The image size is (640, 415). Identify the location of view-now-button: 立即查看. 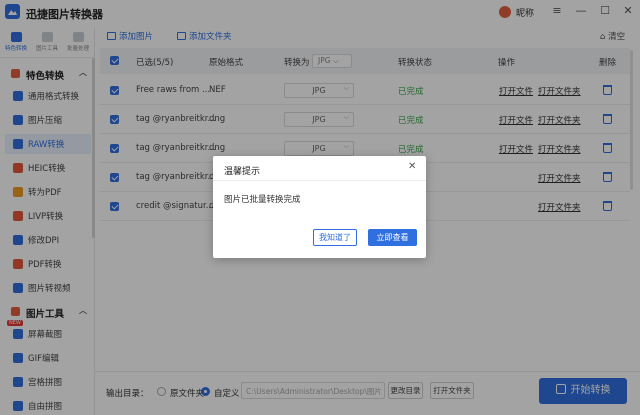
(392, 237).